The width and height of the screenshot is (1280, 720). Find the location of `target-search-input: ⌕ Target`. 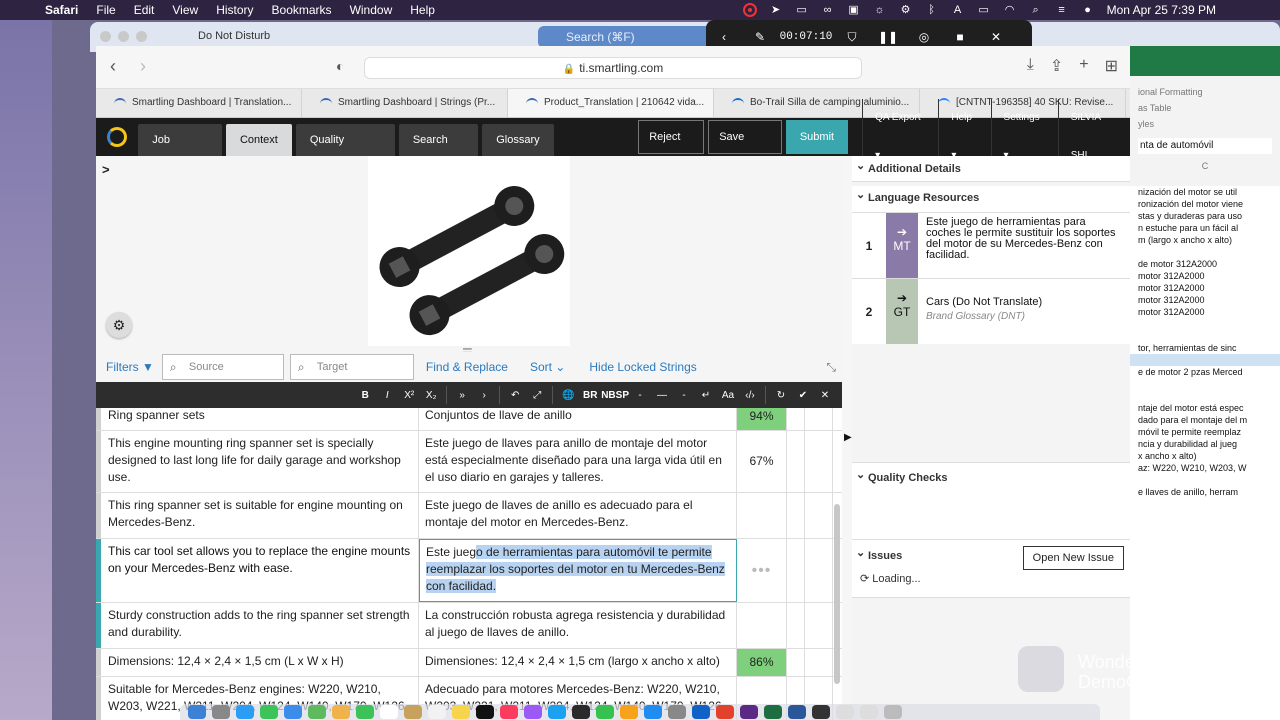

target-search-input: ⌕ Target is located at coordinates (351, 367).